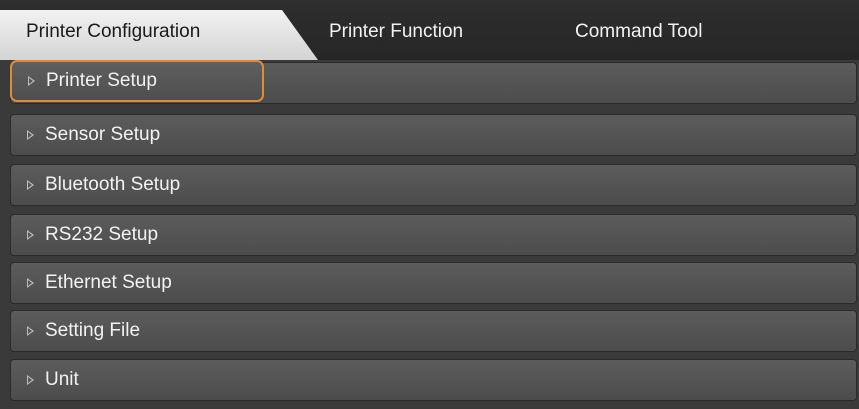 The image size is (859, 409). I want to click on section-printer-setup: Printer Setup, so click(137, 81).